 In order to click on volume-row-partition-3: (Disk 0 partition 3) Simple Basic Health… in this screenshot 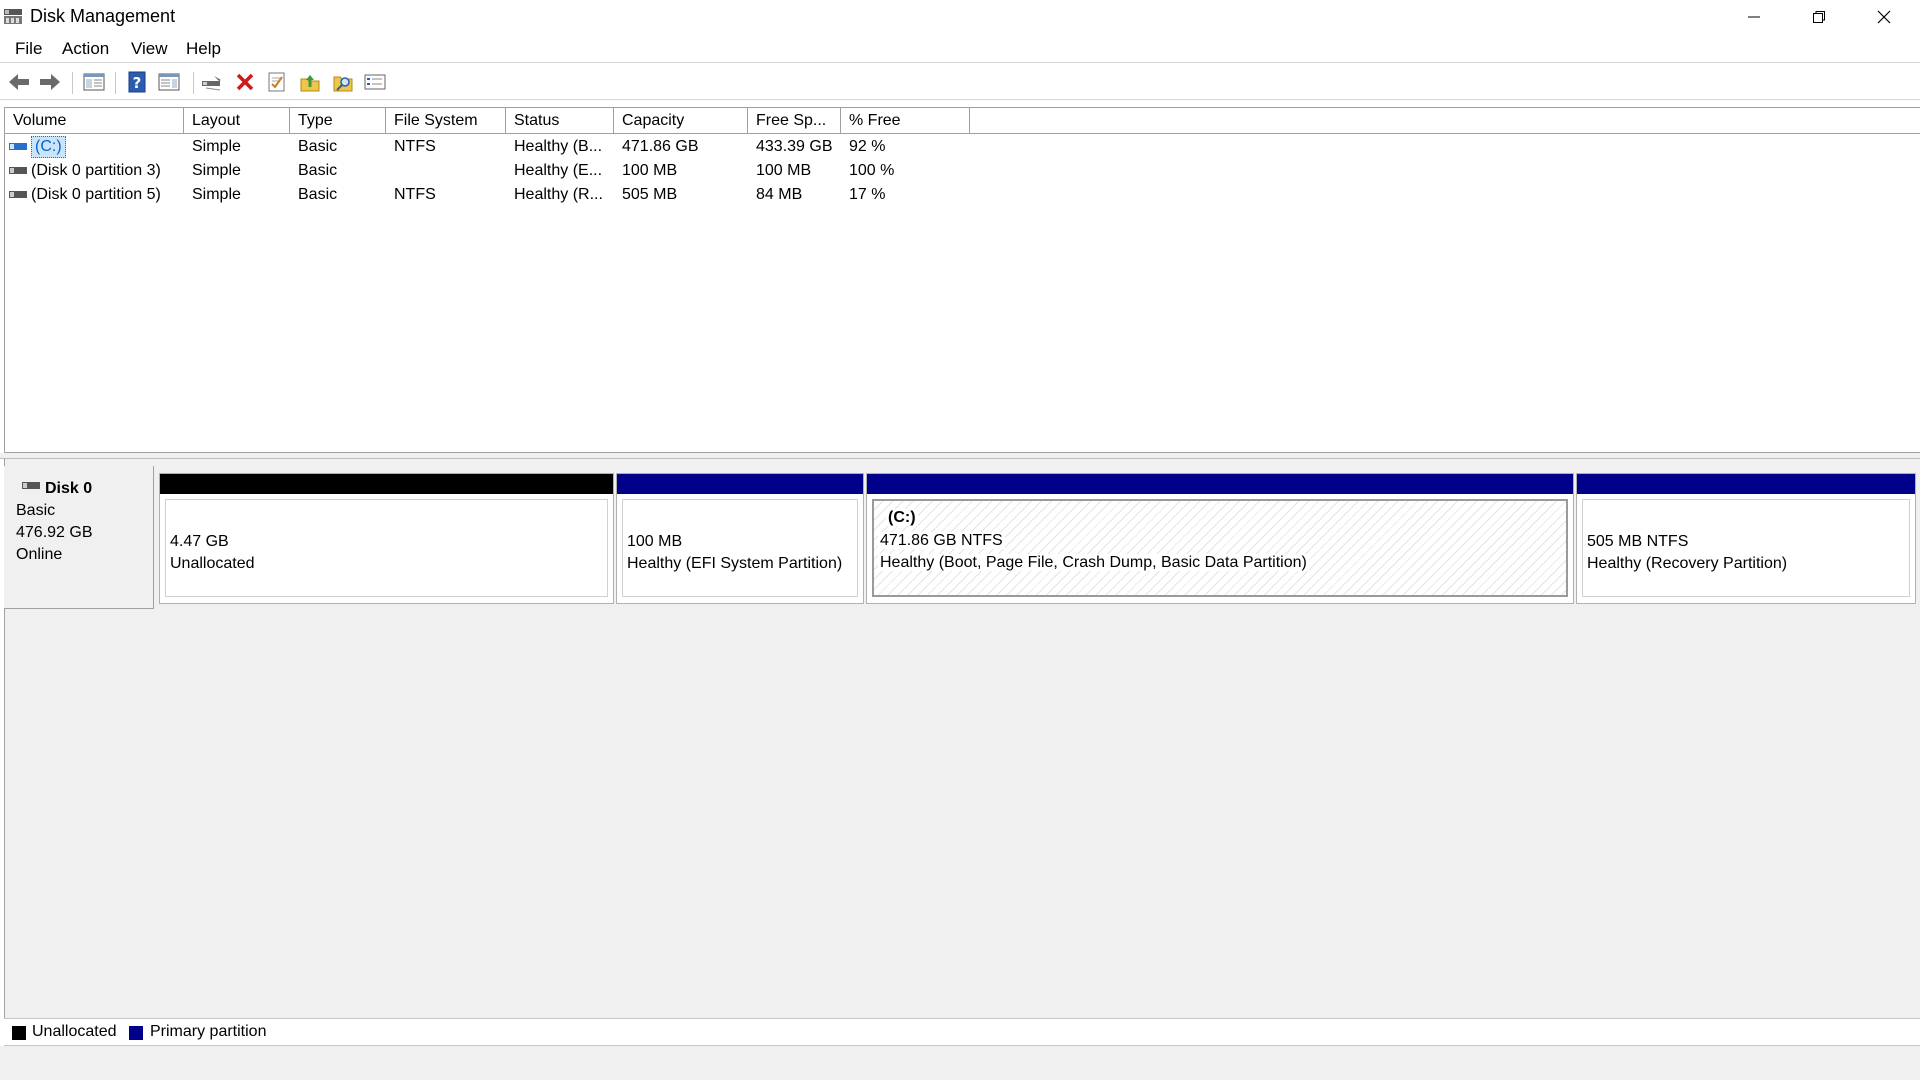, I will do `click(962, 171)`.